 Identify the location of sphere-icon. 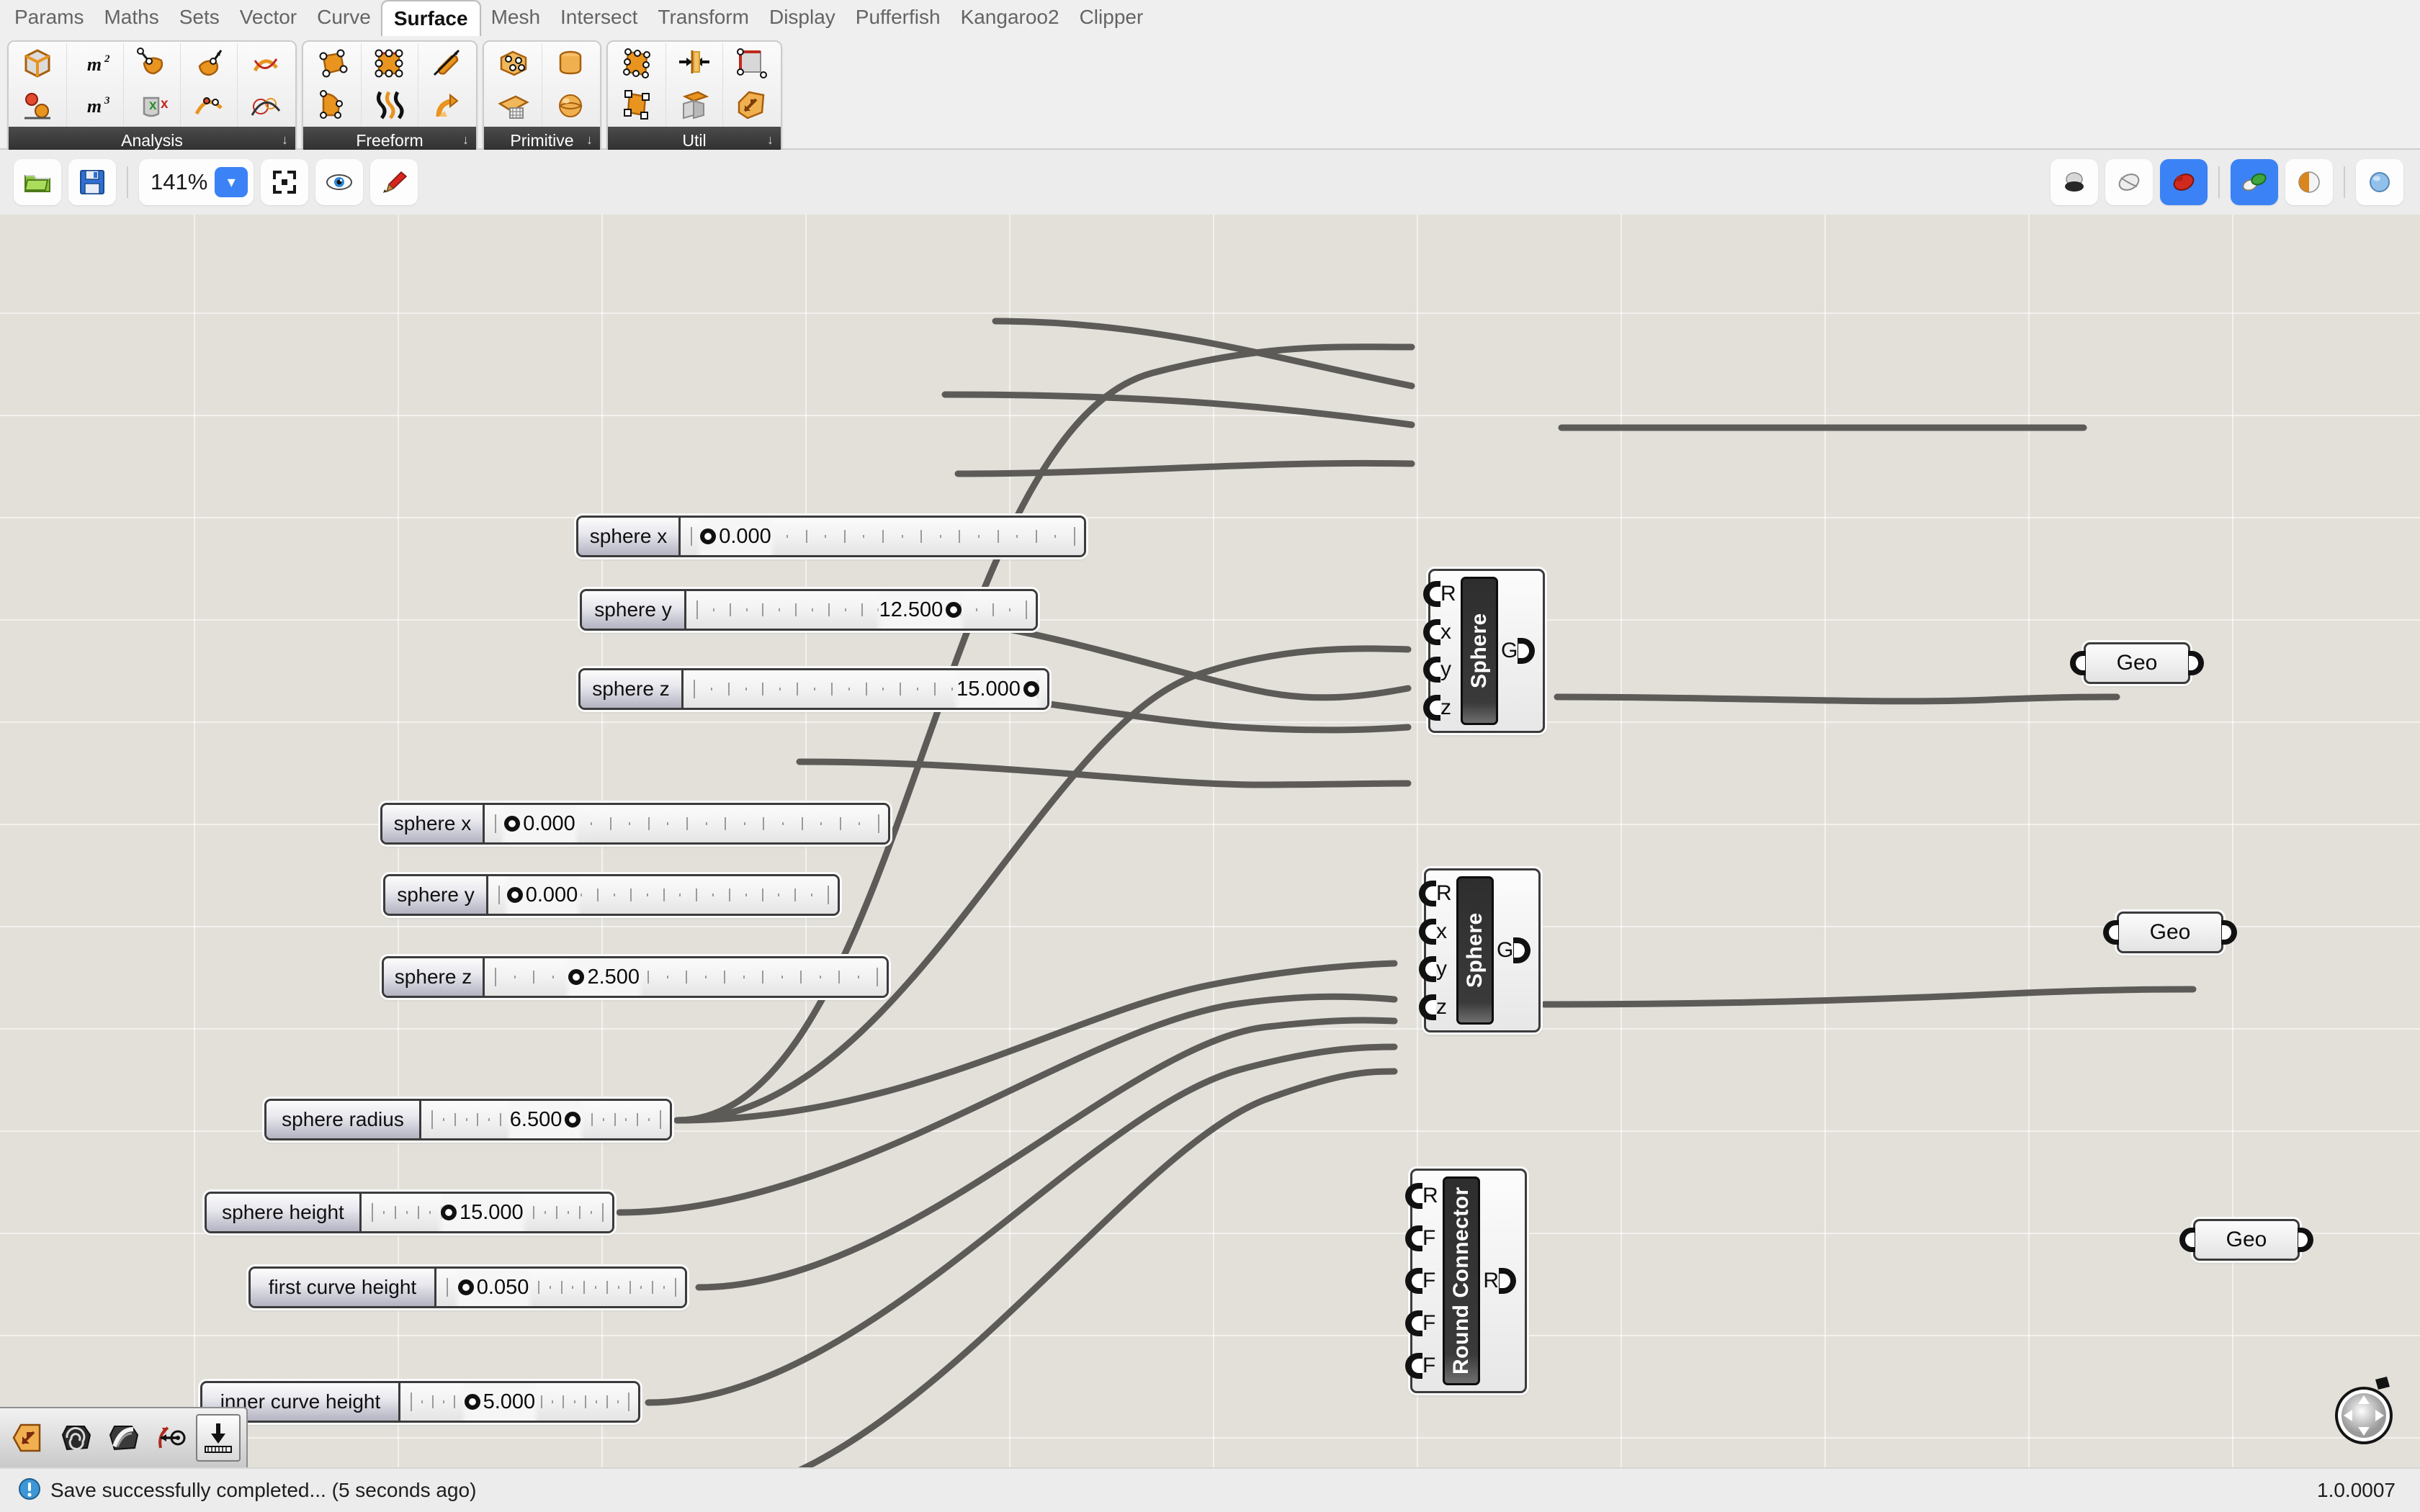
(570, 106).